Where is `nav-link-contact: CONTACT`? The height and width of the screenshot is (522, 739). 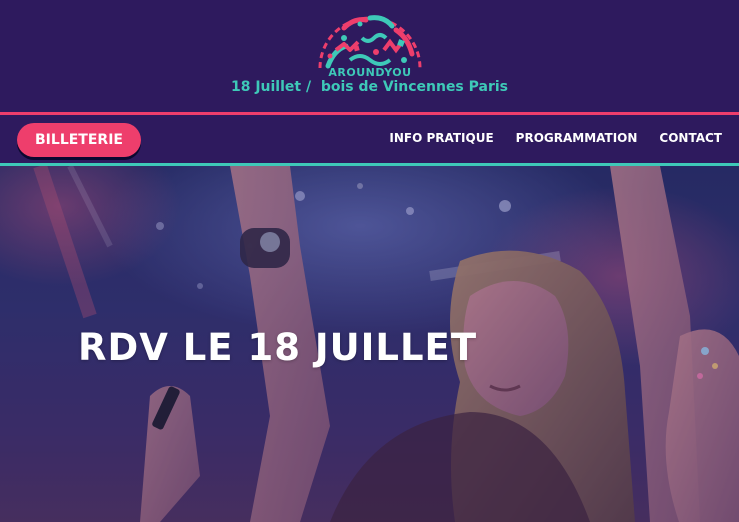
nav-link-contact: CONTACT is located at coordinates (690, 138).